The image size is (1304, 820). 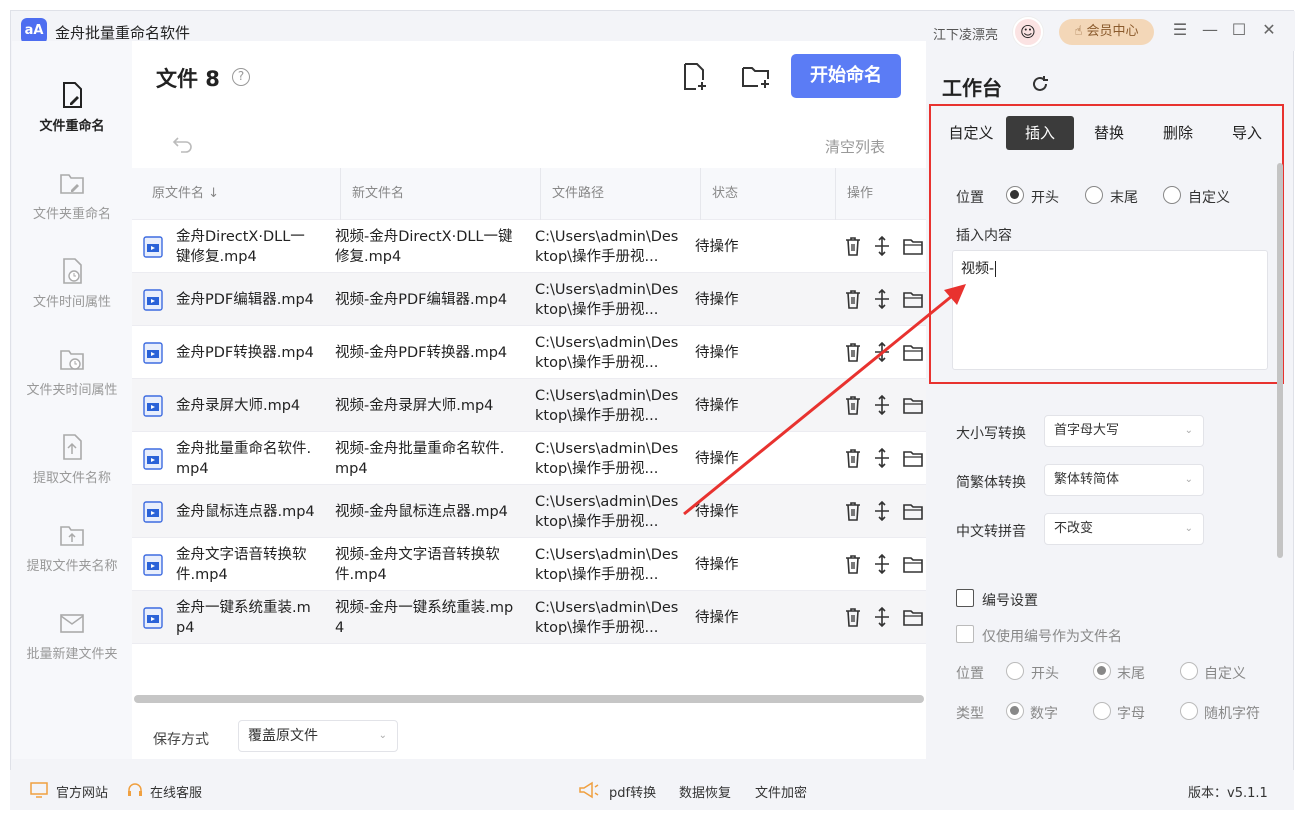 What do you see at coordinates (421, 299) in the screenshot?
I see `new-name-cell: 视频-金舟PDF编辑器.mp4` at bounding box center [421, 299].